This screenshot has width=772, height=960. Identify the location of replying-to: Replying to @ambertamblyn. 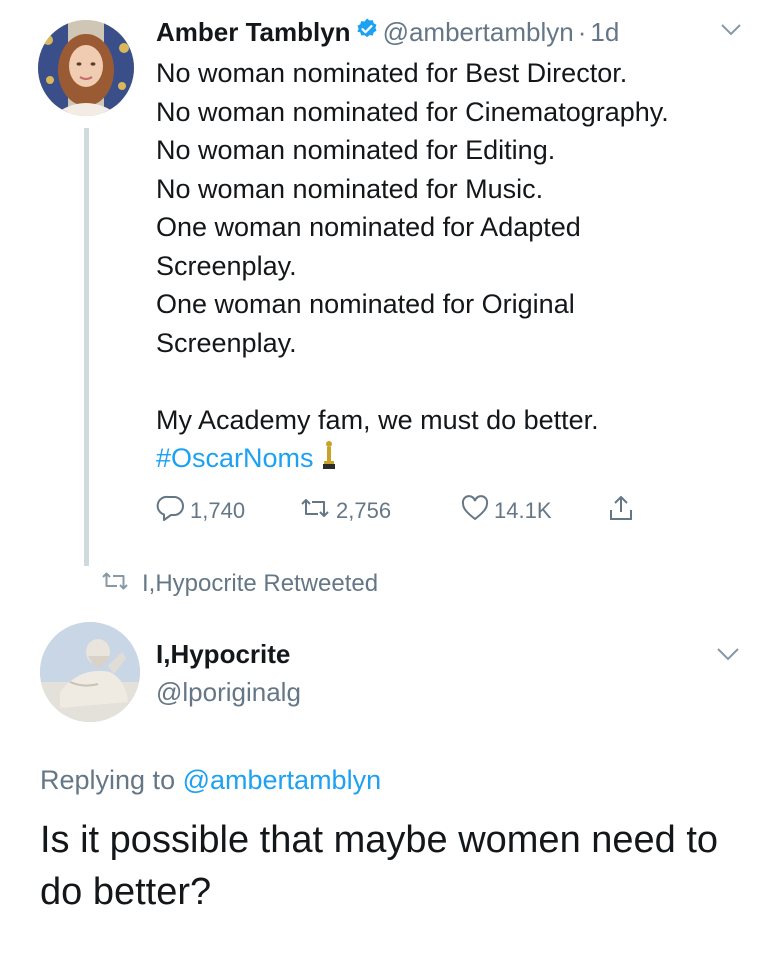
(210, 780).